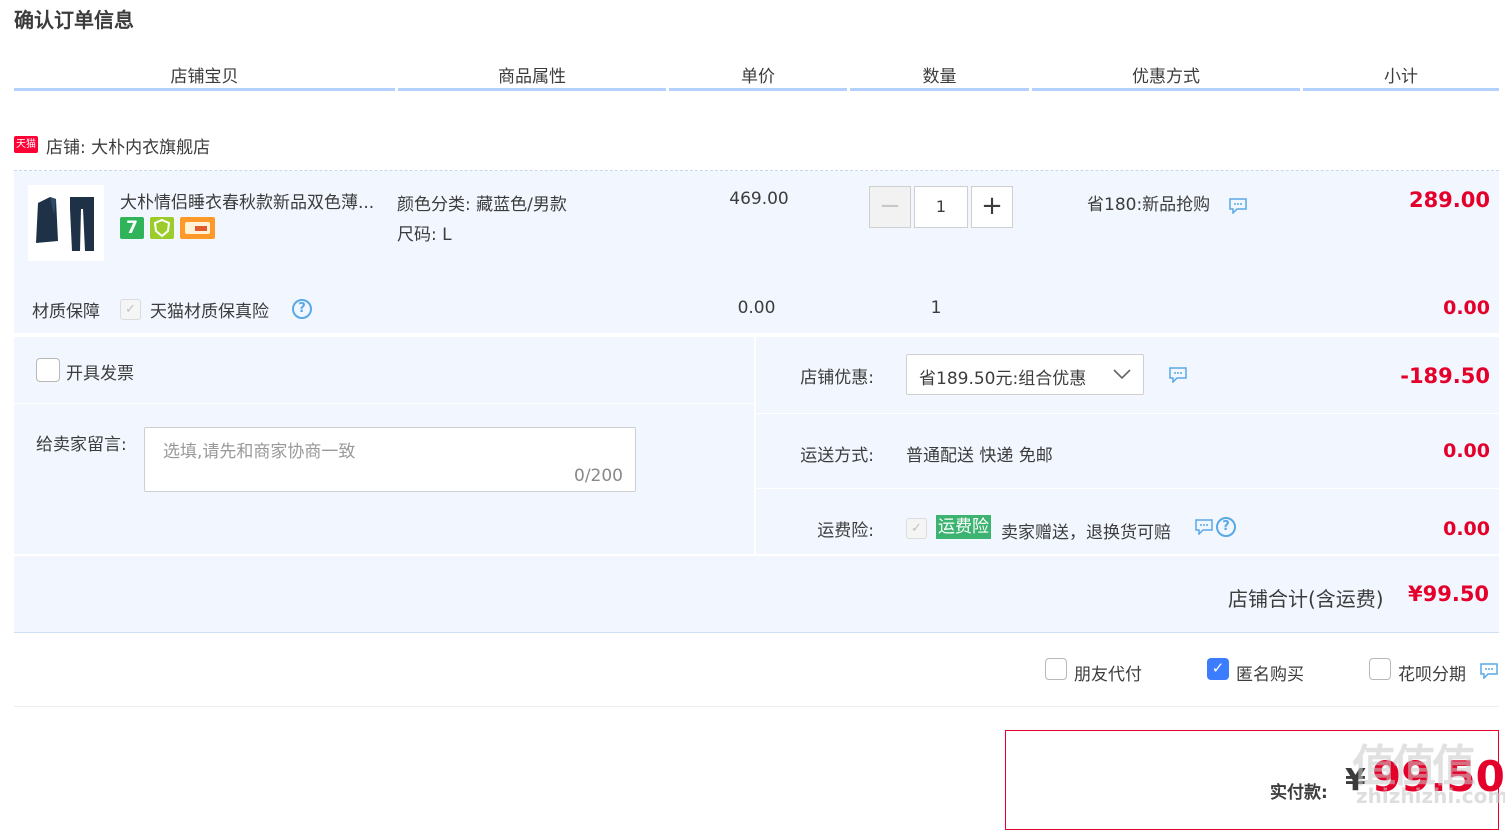 The height and width of the screenshot is (830, 1505). What do you see at coordinates (26, 144) in the screenshot?
I see `tmall-badge-icon: 天猫` at bounding box center [26, 144].